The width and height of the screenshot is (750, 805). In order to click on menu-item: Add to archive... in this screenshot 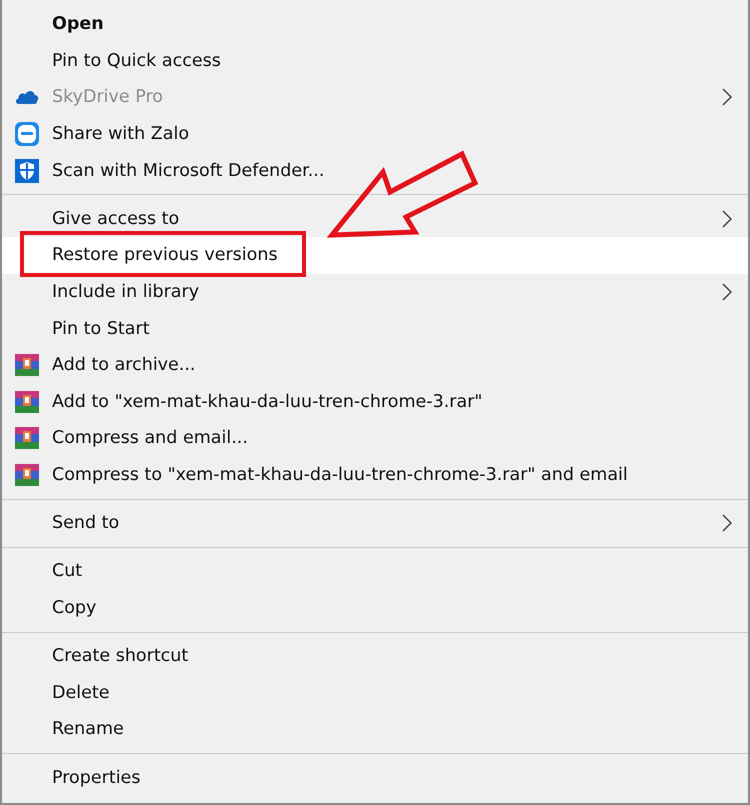, I will do `click(375, 365)`.